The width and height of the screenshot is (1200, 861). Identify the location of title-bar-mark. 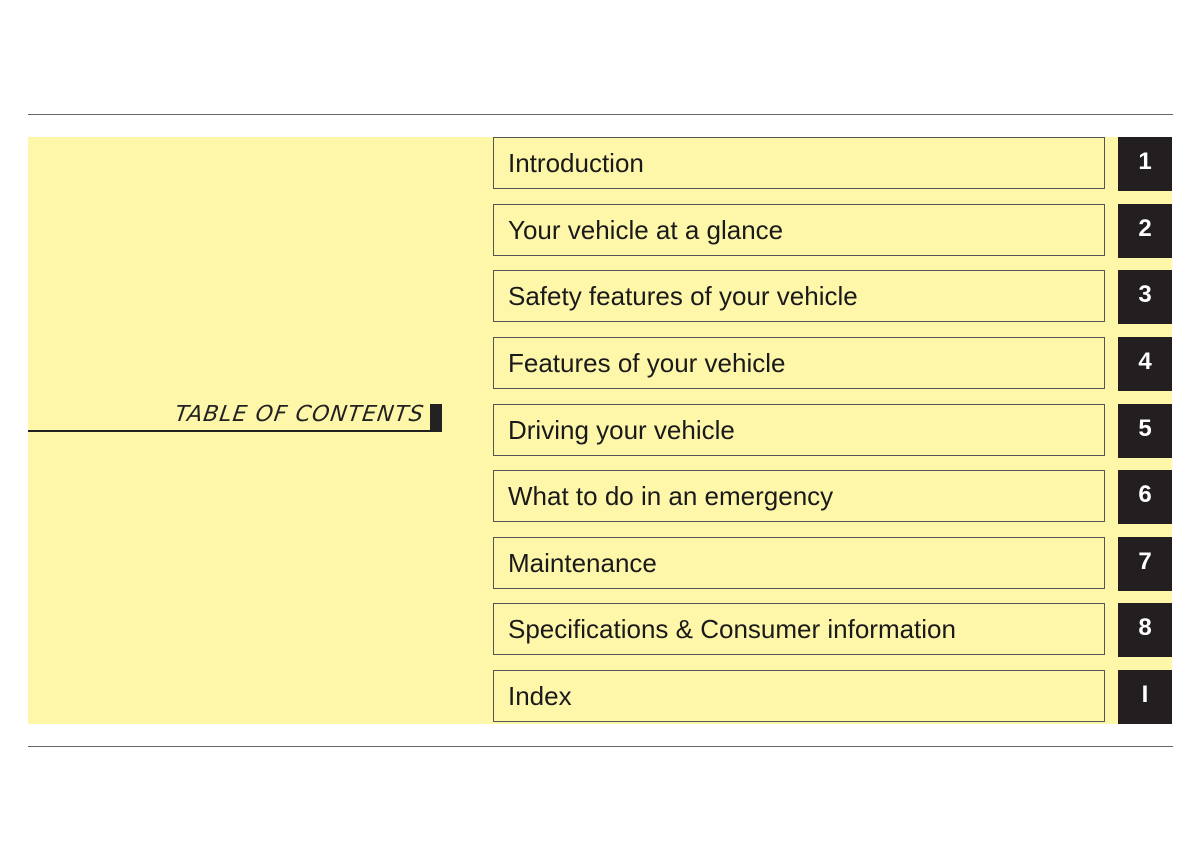
(436, 417).